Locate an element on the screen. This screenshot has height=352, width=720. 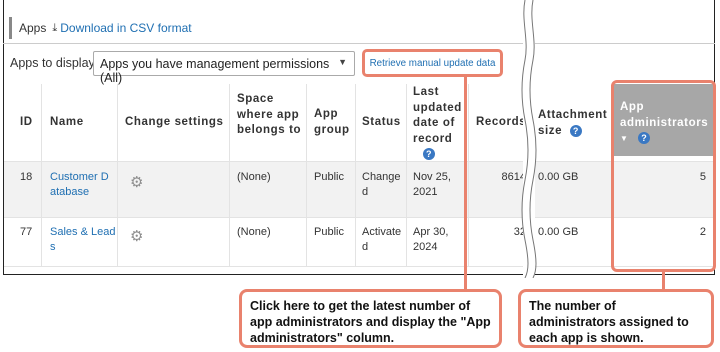
row1-app-name-link: Customer D atabase is located at coordinates (81, 185).